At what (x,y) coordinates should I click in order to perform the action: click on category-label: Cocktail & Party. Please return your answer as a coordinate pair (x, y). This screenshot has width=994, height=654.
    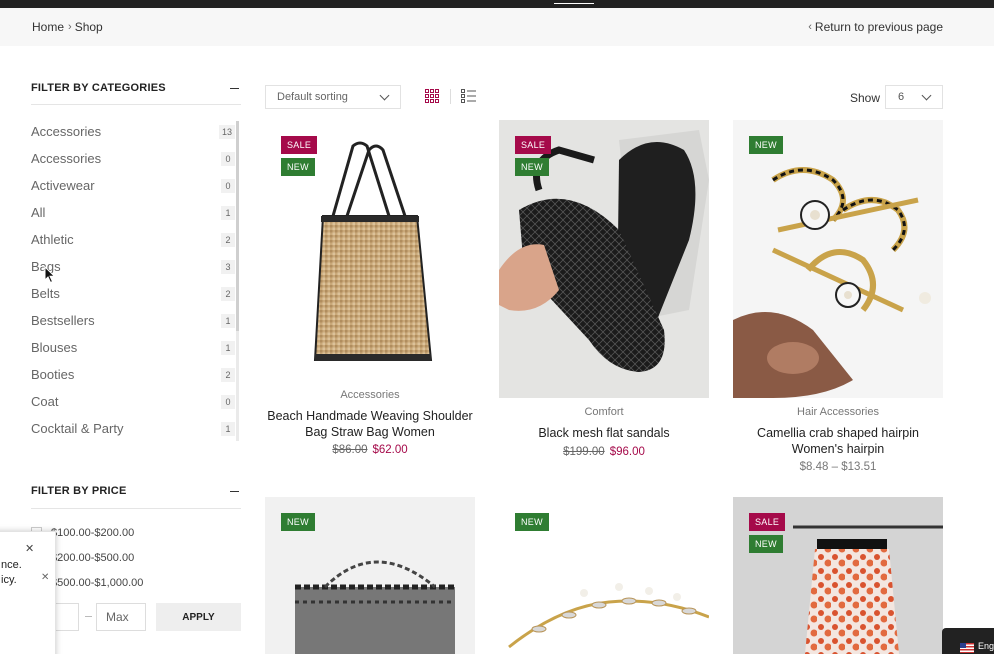
    Looking at the image, I should click on (77, 428).